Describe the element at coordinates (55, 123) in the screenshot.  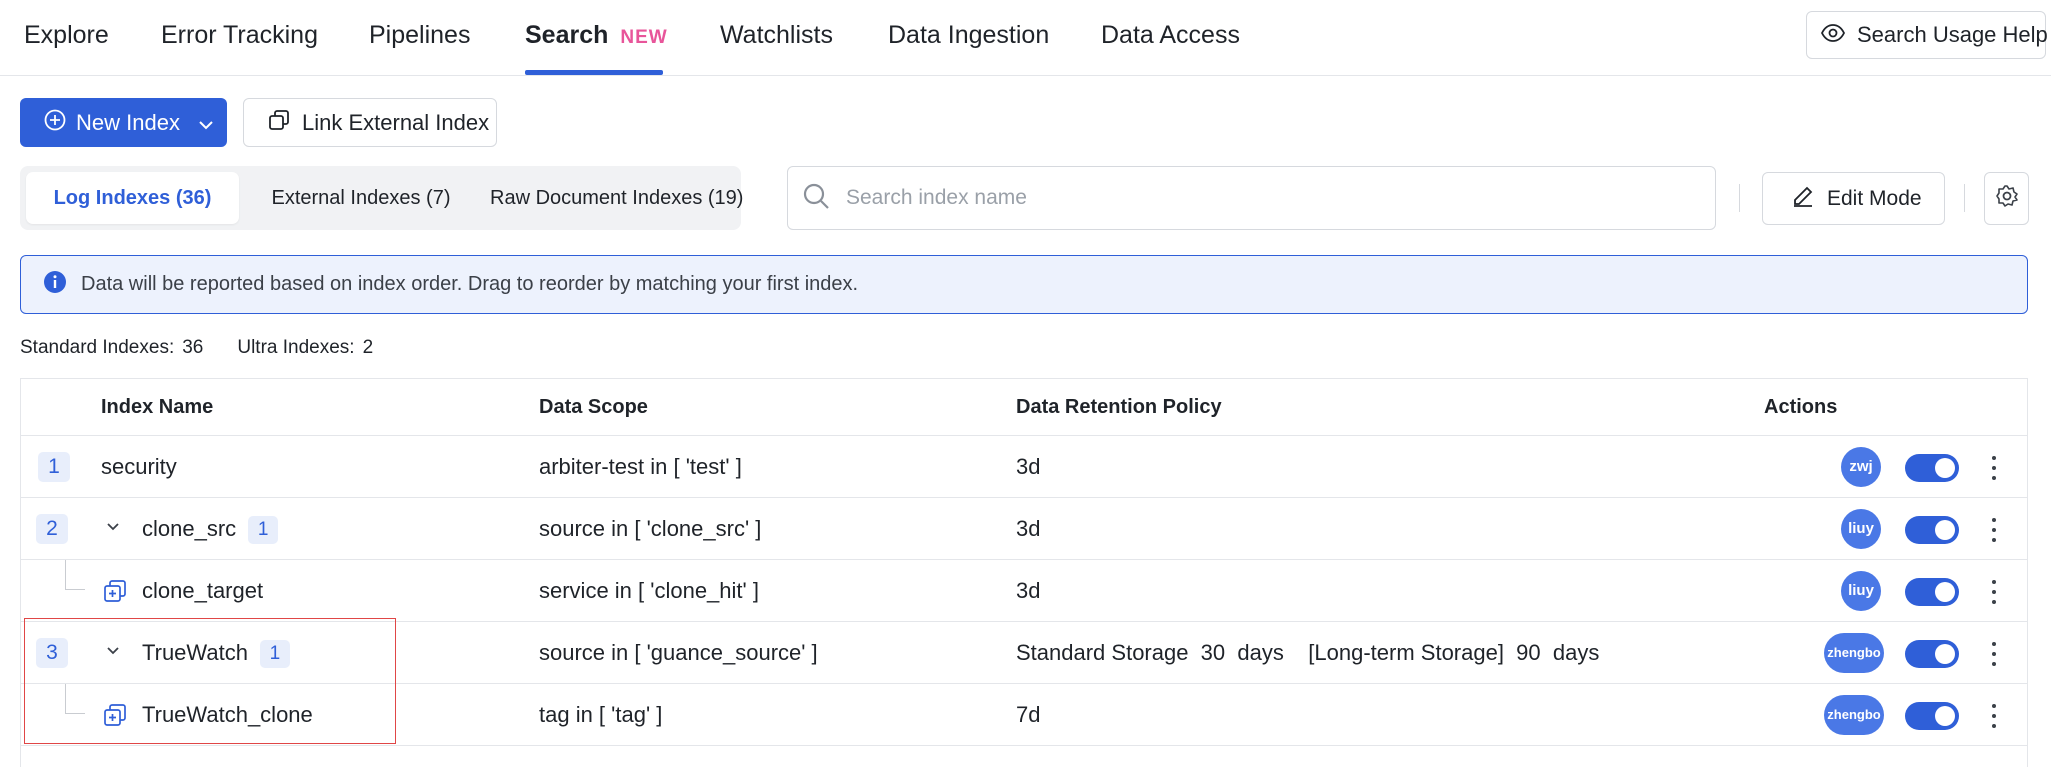
I see `plus-circle-icon` at that location.